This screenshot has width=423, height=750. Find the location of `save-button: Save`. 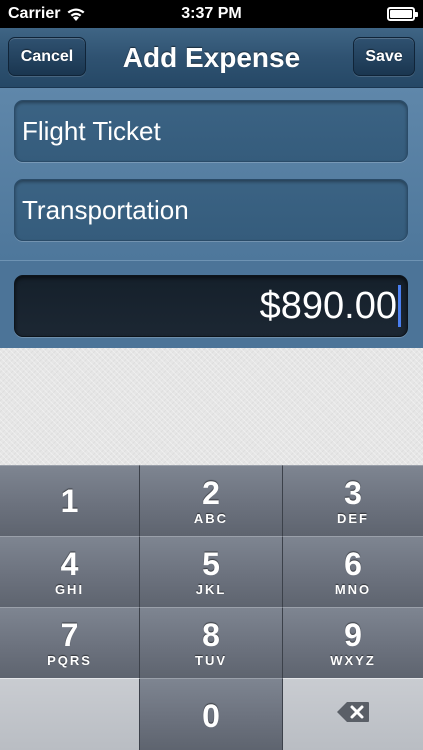

save-button: Save is located at coordinates (384, 56).